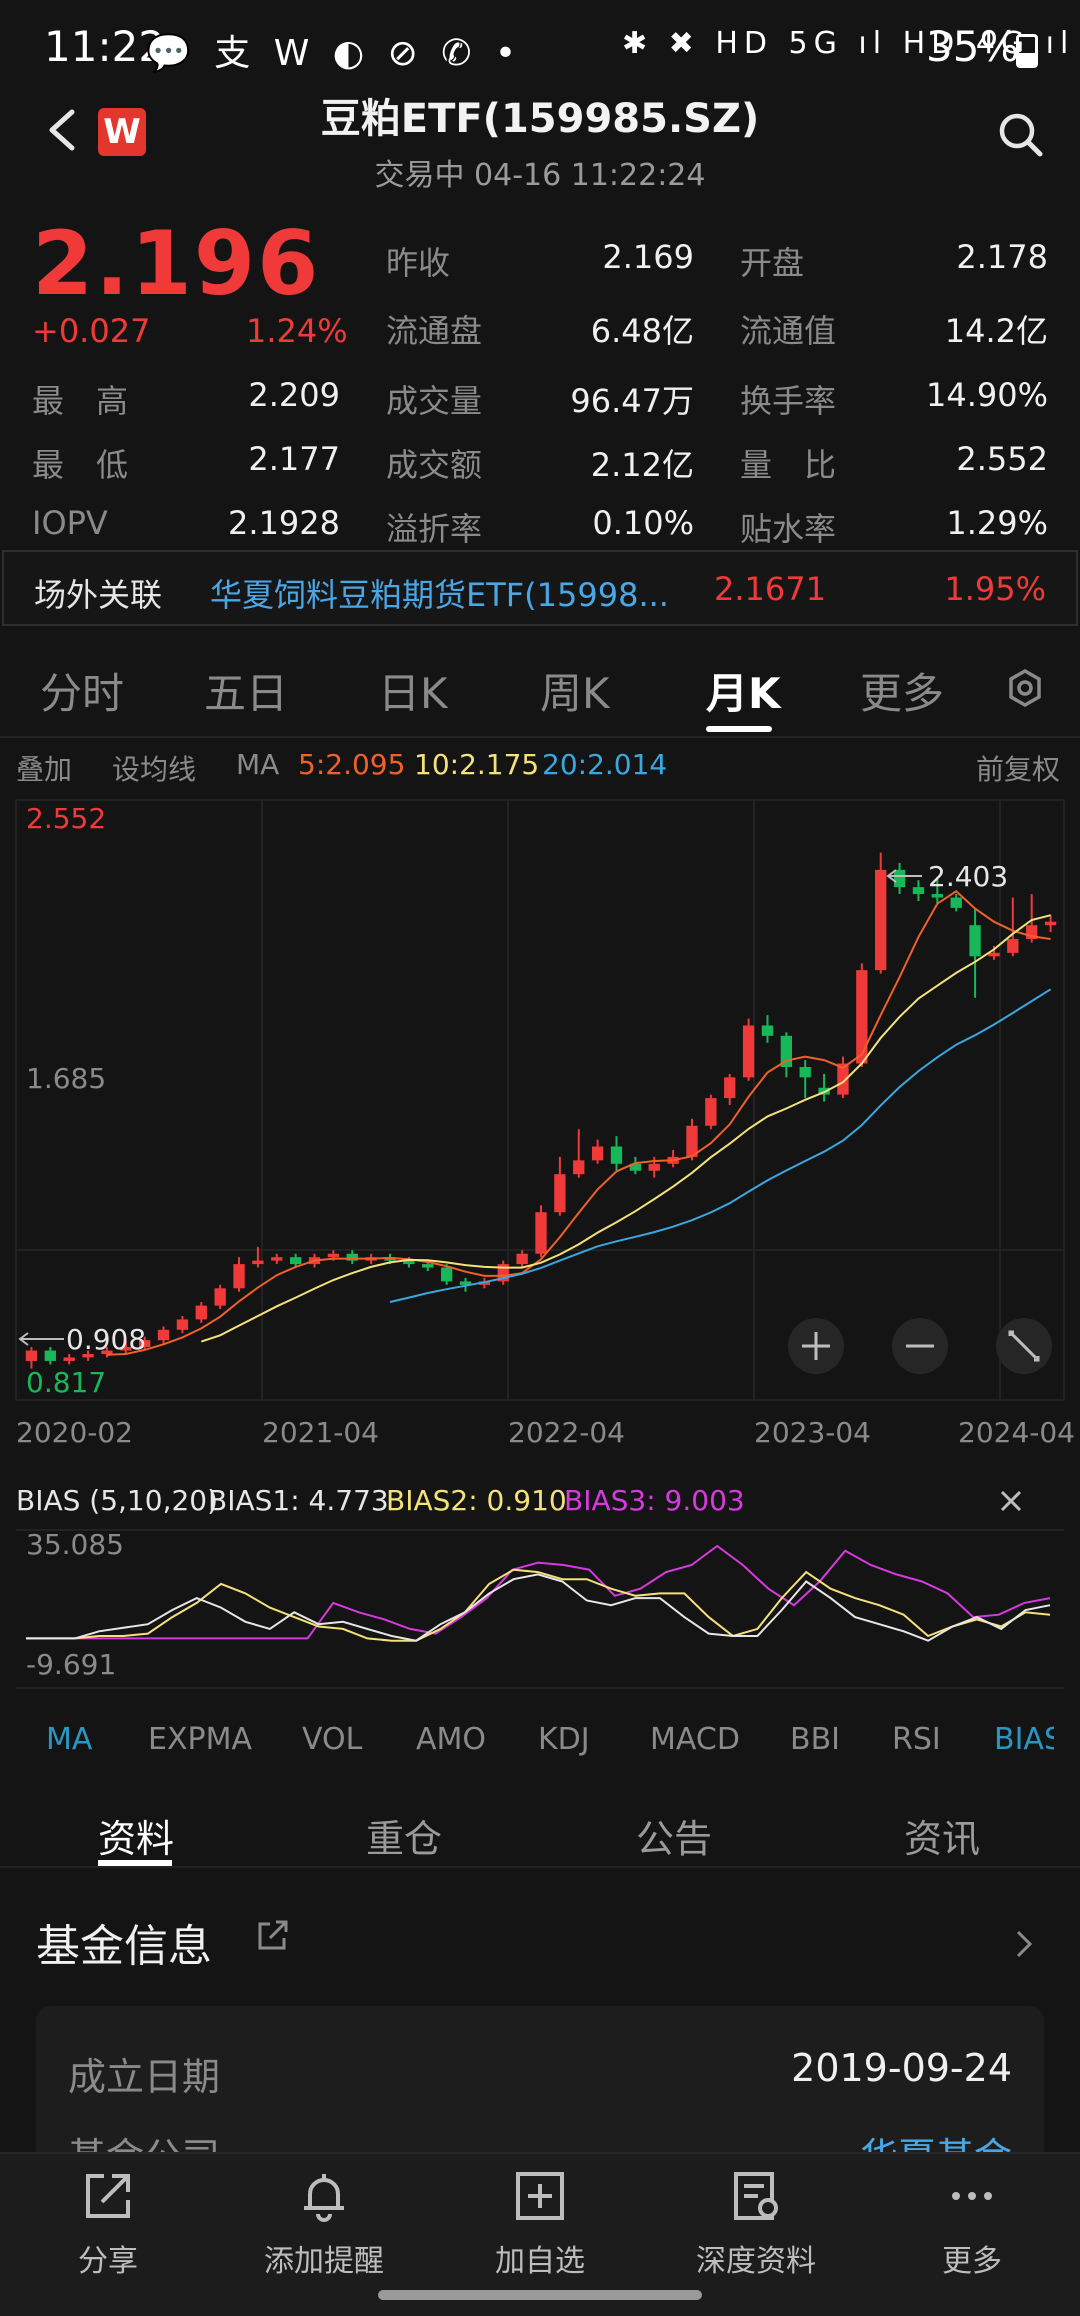 The width and height of the screenshot is (1080, 2316). Describe the element at coordinates (324, 2261) in the screenshot. I see `add-alert-label: 添加提醒` at that location.